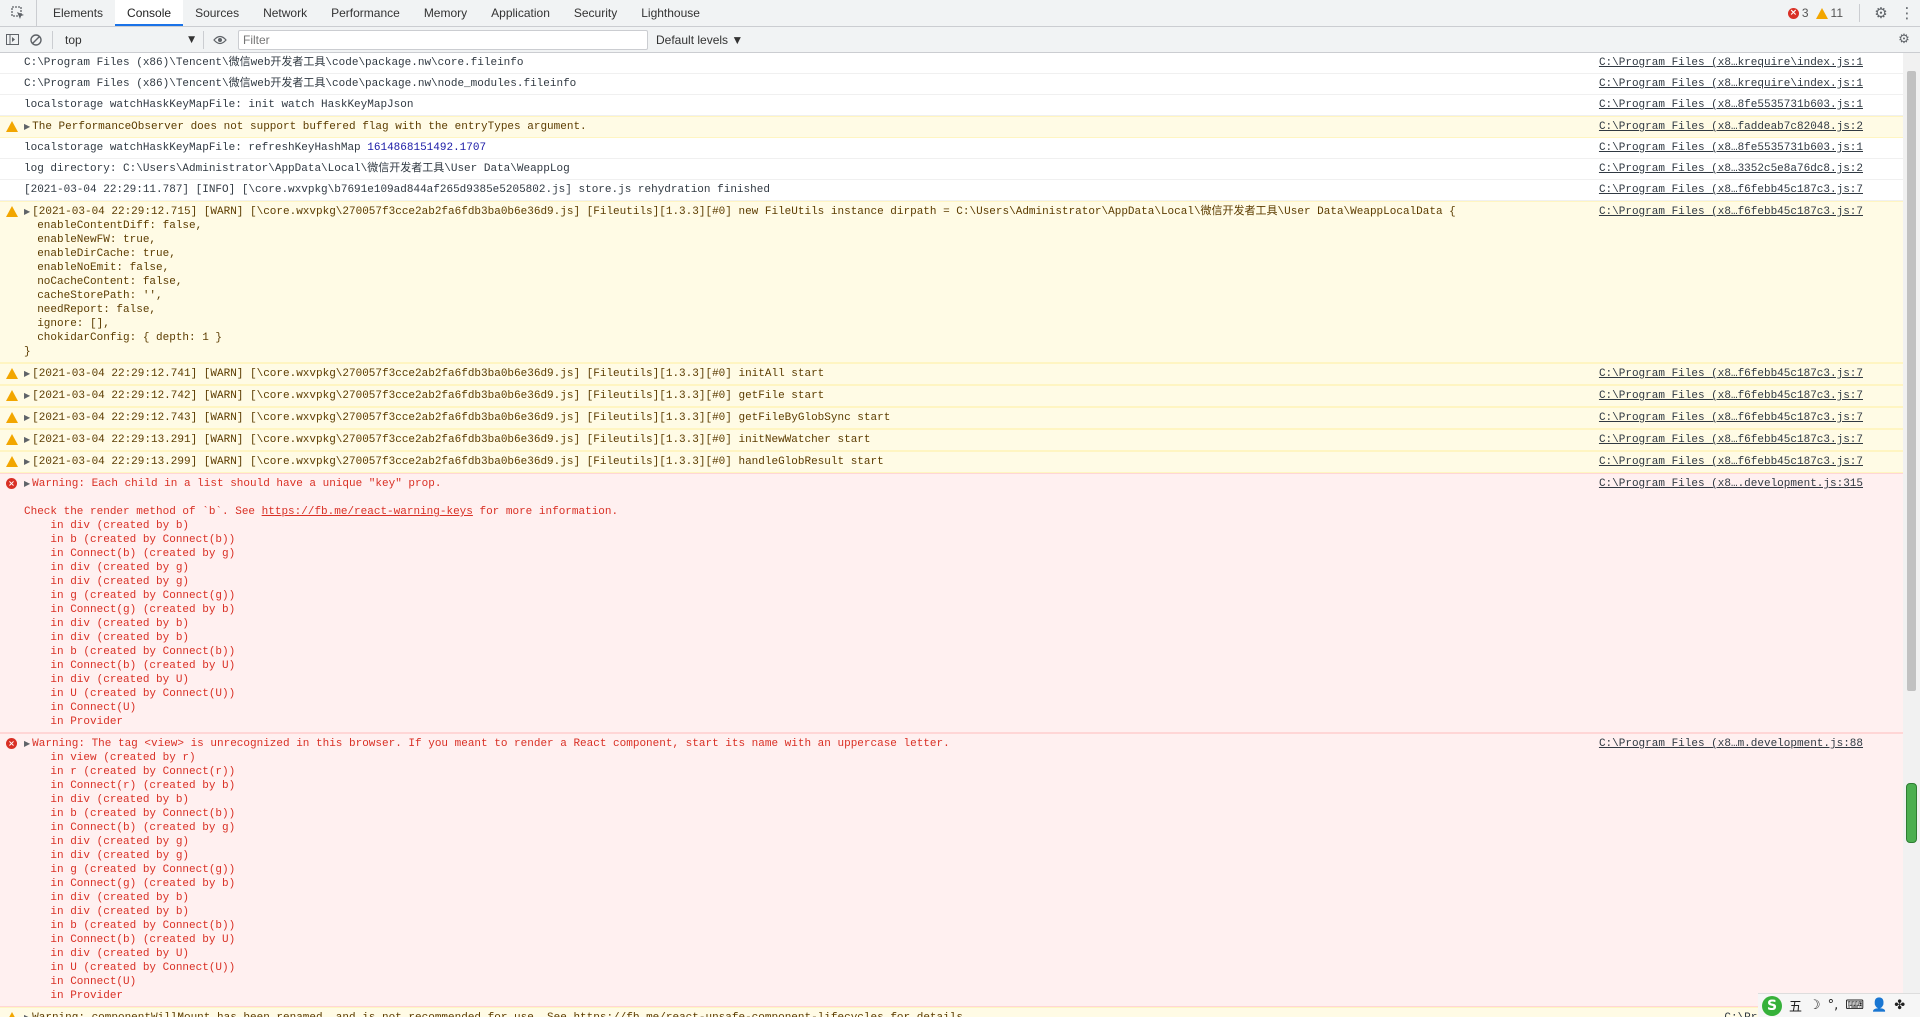  I want to click on filter-input, so click(443, 39).